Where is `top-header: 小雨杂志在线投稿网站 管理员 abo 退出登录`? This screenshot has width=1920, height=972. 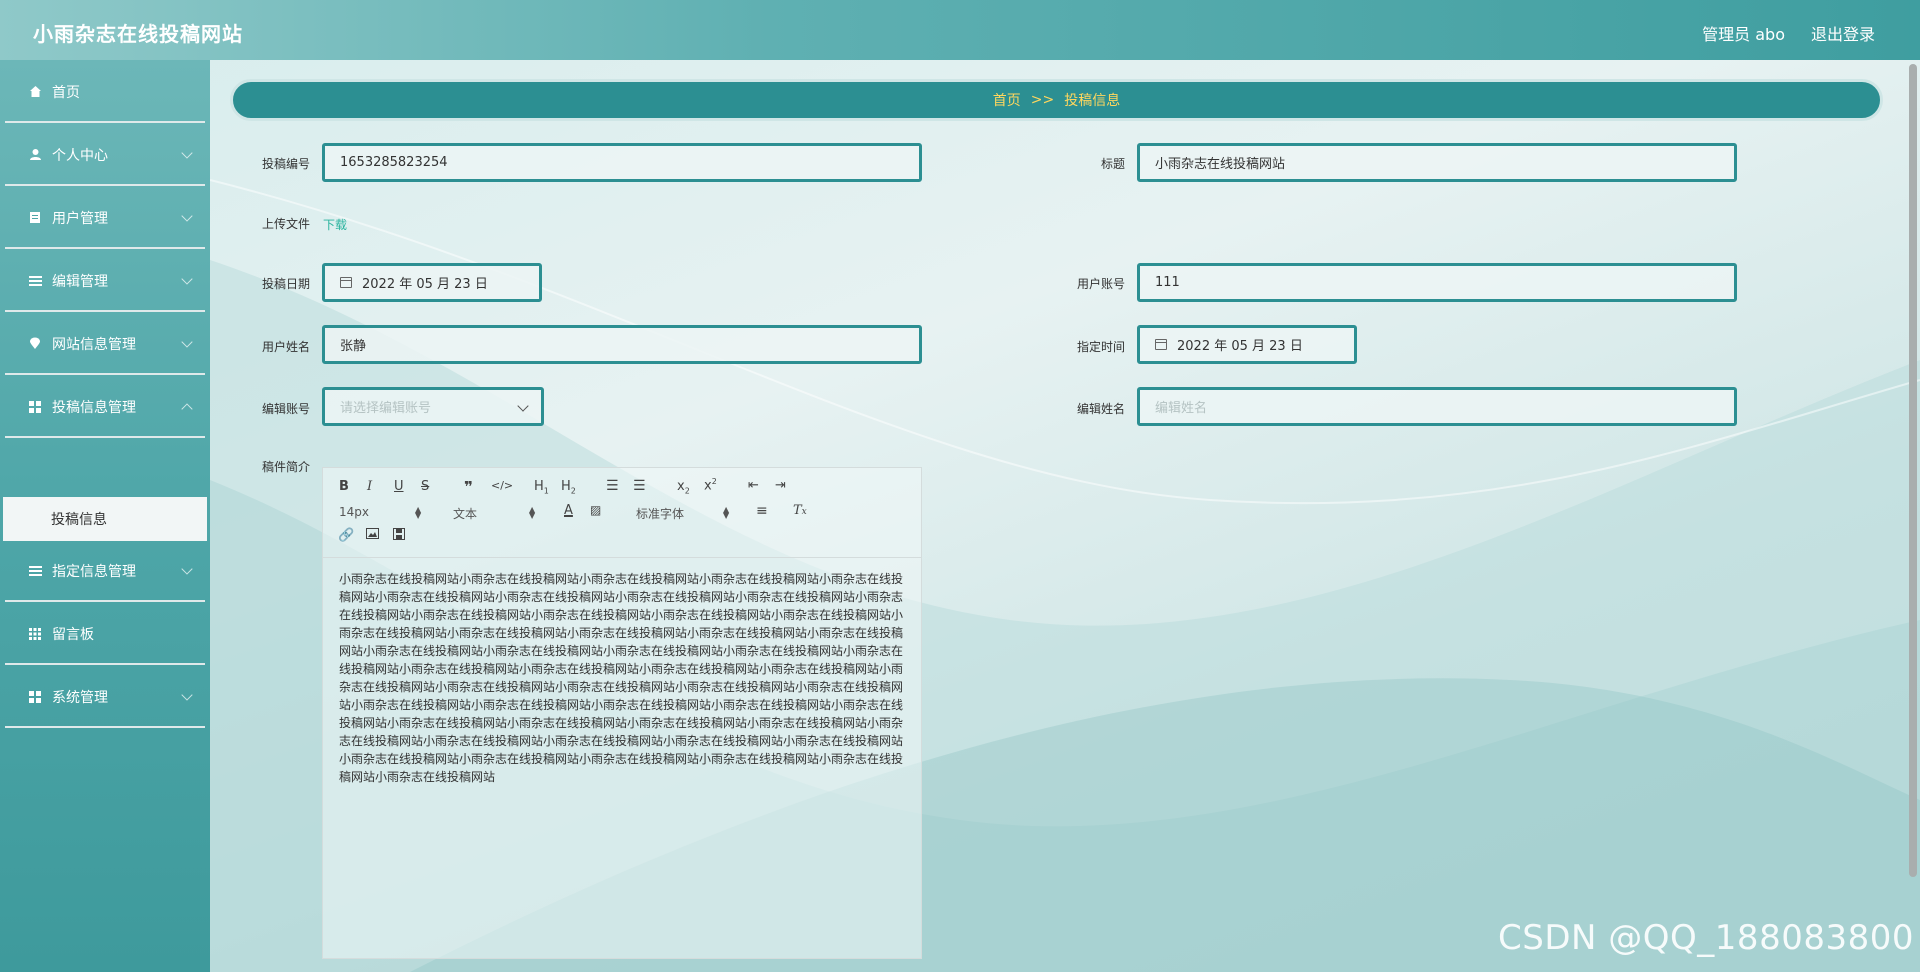 top-header: 小雨杂志在线投稿网站 管理员 abo 退出登录 is located at coordinates (960, 30).